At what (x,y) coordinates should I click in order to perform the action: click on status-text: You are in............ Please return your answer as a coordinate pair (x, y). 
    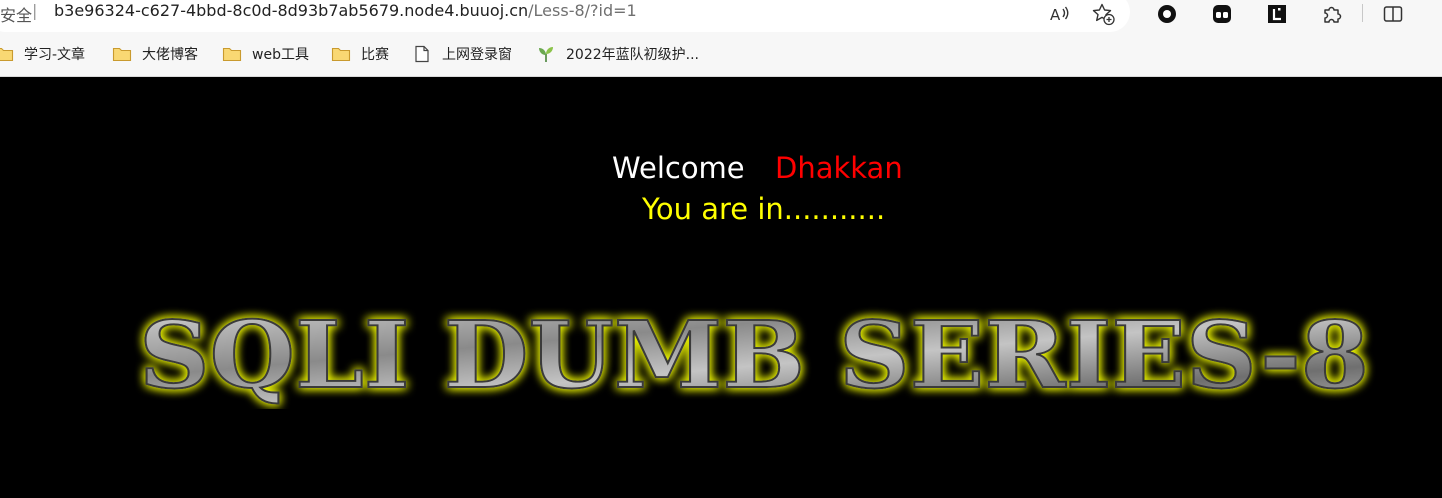
    Looking at the image, I should click on (764, 209).